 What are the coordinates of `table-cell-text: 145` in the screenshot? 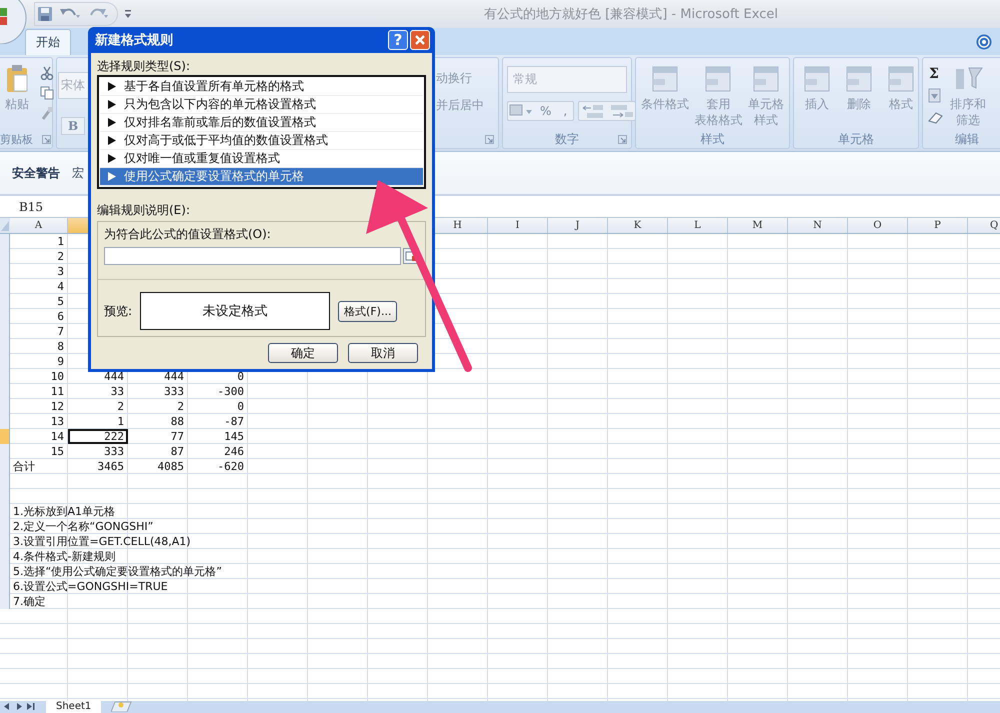 It's located at (234, 436).